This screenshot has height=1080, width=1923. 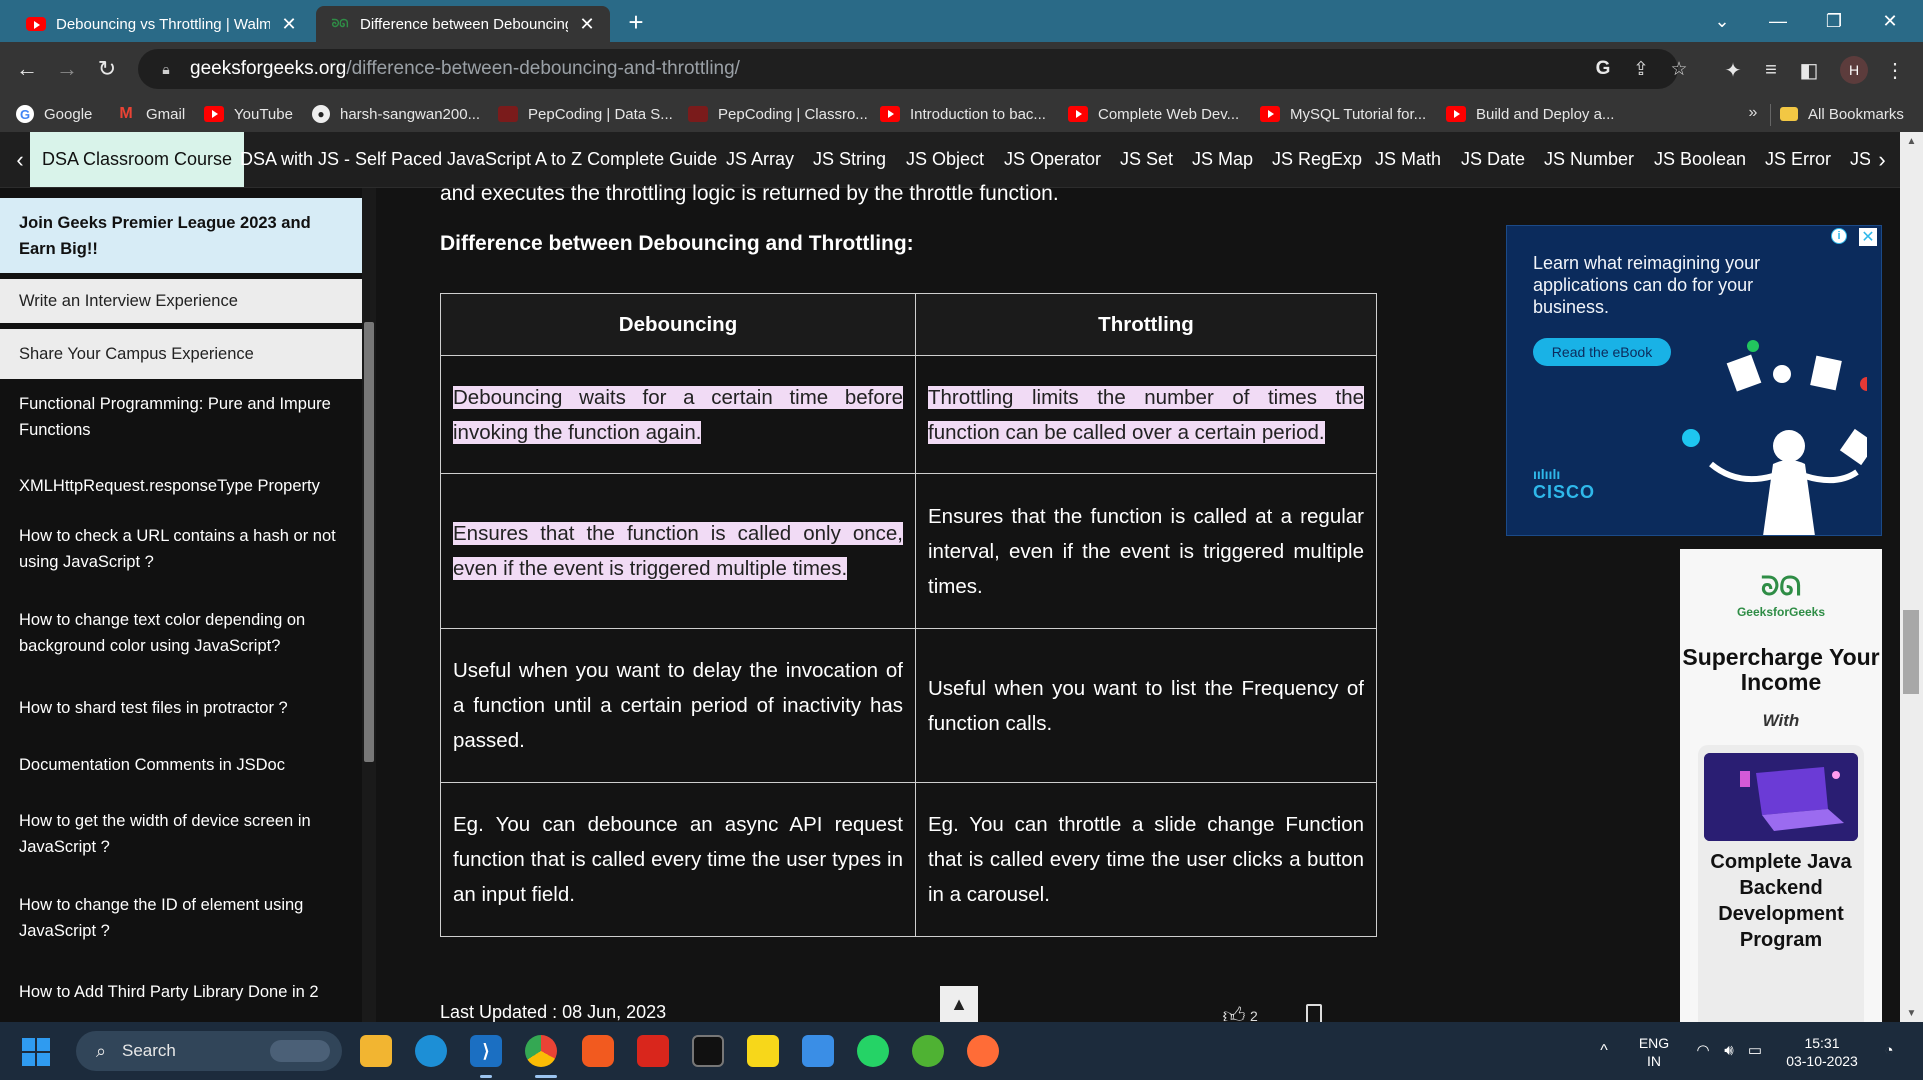 What do you see at coordinates (1654, 1052) in the screenshot?
I see `language-indicator: ENG IN` at bounding box center [1654, 1052].